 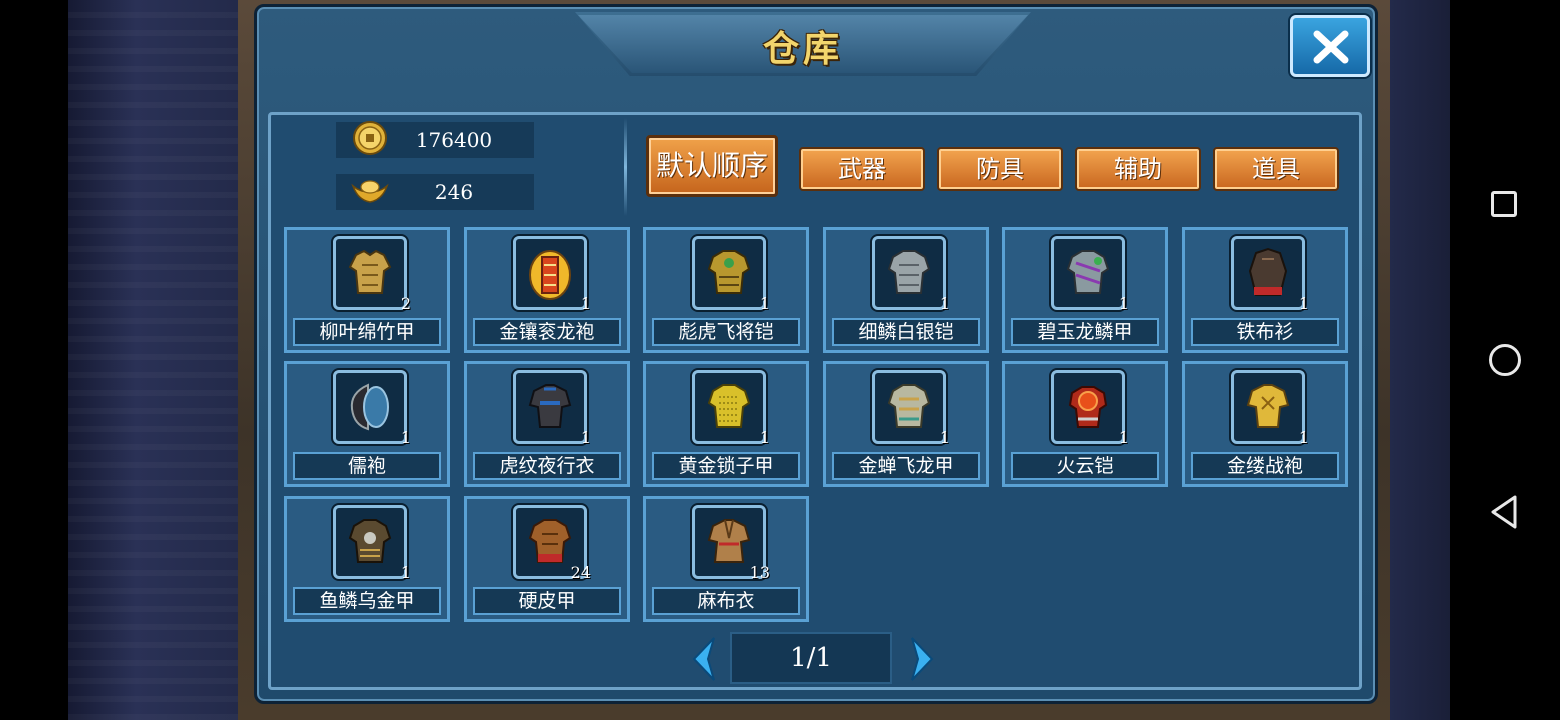 I want to click on armor-jade-icon, so click(x=1088, y=273).